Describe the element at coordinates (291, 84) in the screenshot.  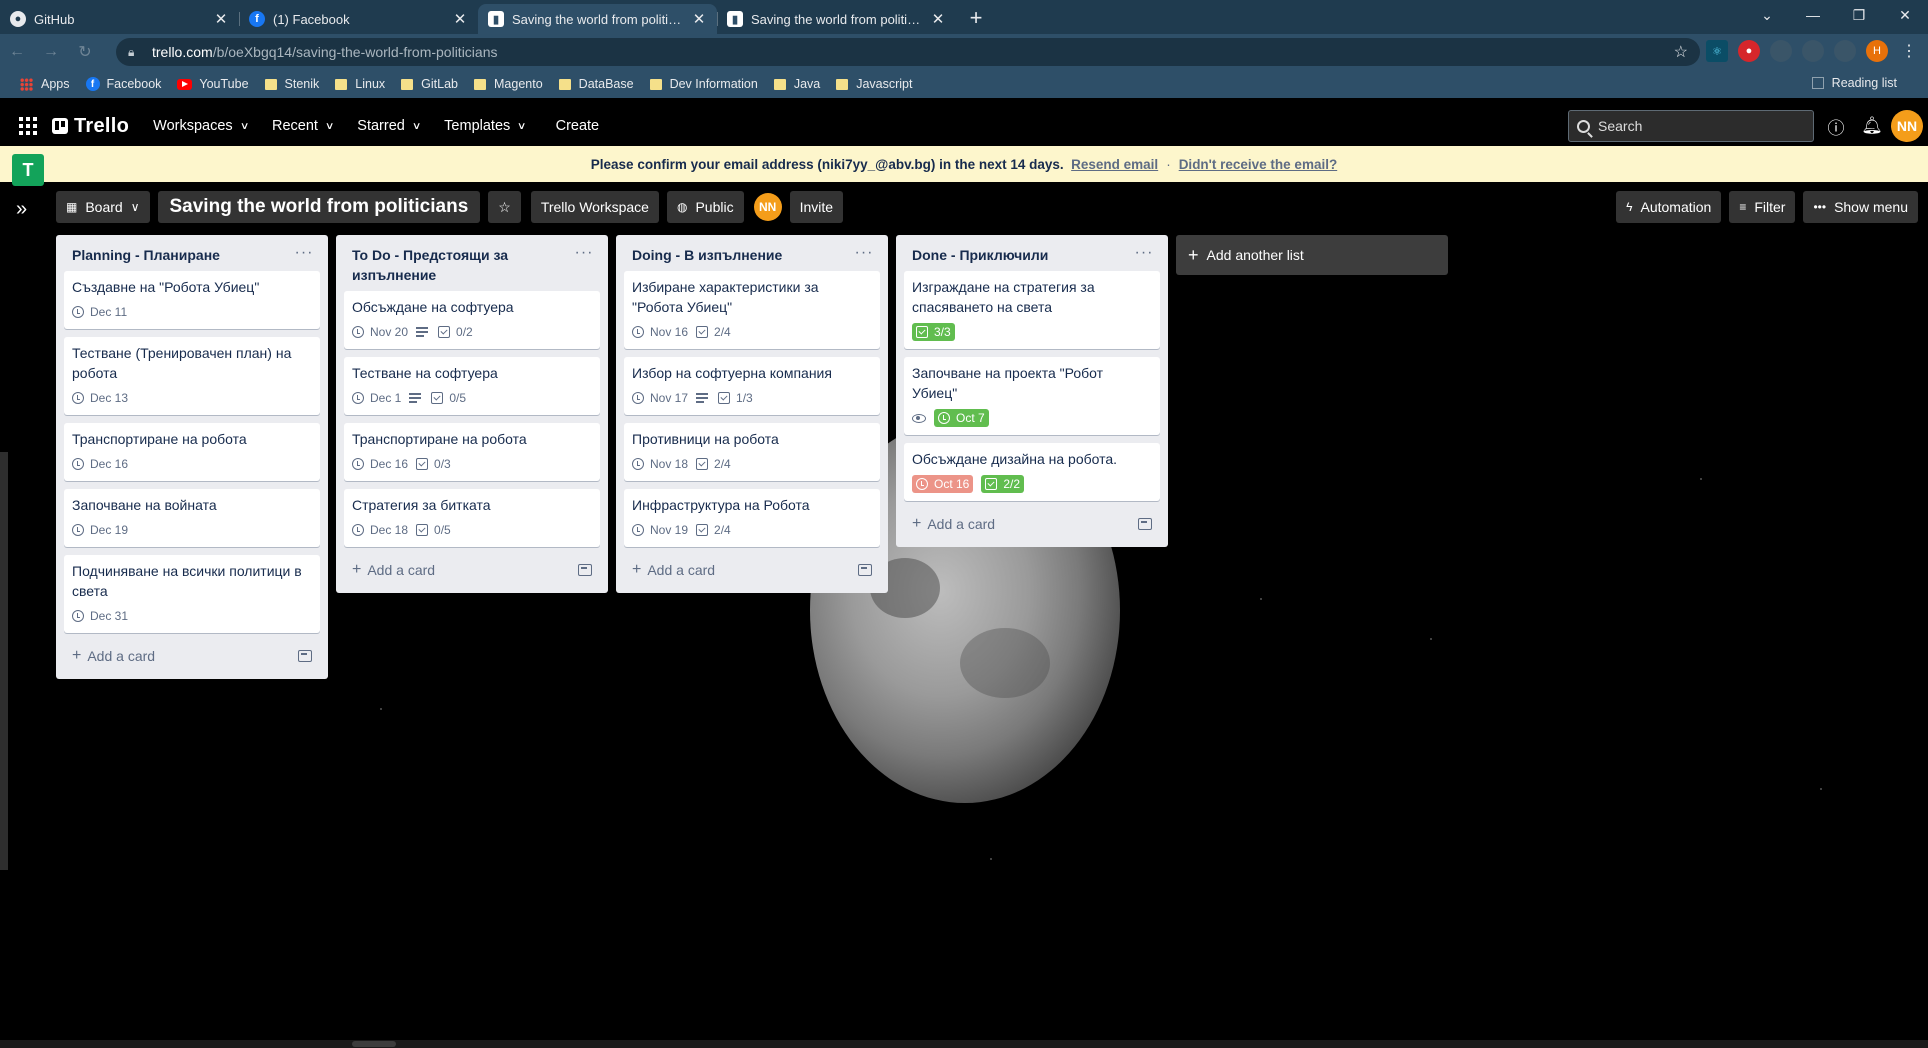
I see `bookmark-folder-stenik: Stenik` at that location.